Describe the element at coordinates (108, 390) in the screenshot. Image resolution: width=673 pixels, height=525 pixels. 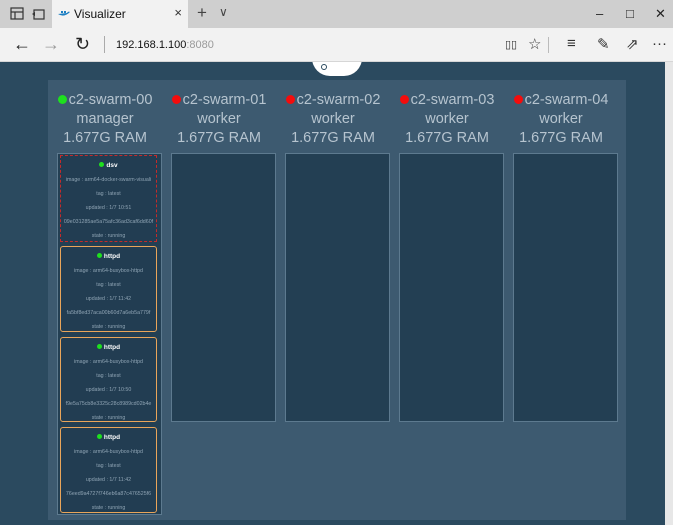
I see `container-updated: updated : 1/7 10:50` at that location.